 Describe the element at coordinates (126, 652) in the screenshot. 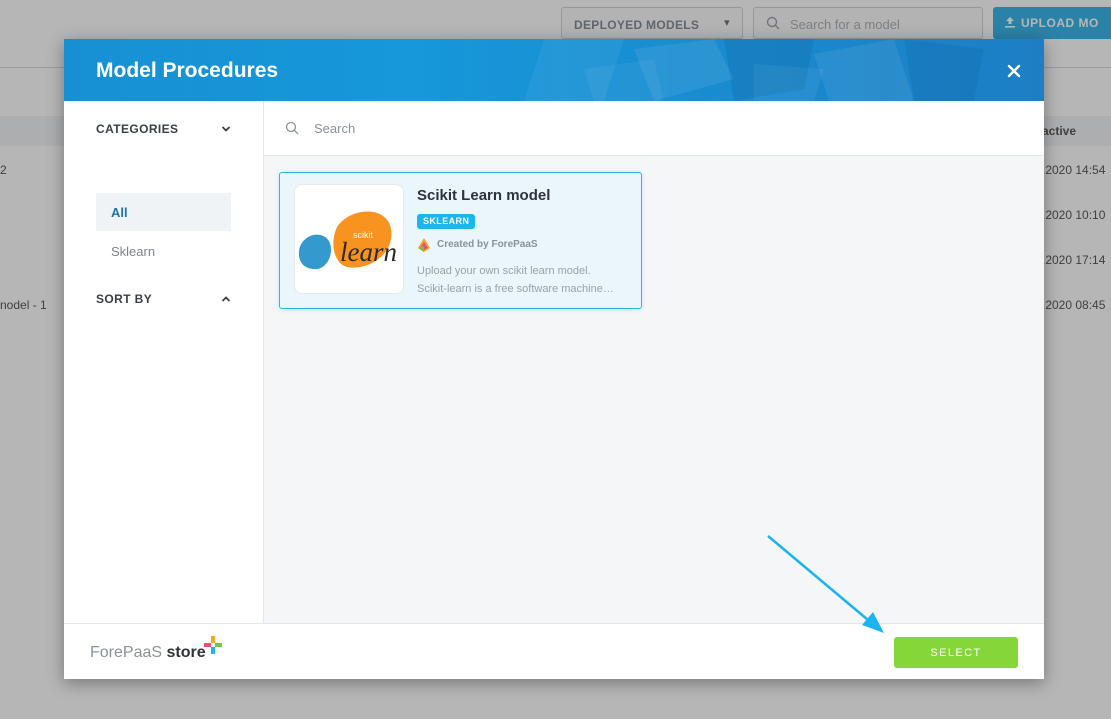

I see `brand-forepaas: ForePaaS` at that location.